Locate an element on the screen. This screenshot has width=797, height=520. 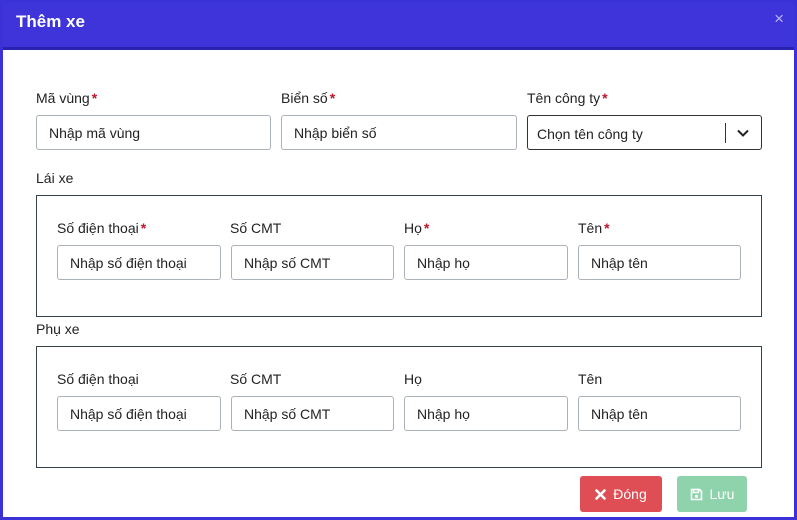
assistant-first-name-input is located at coordinates (659, 413).